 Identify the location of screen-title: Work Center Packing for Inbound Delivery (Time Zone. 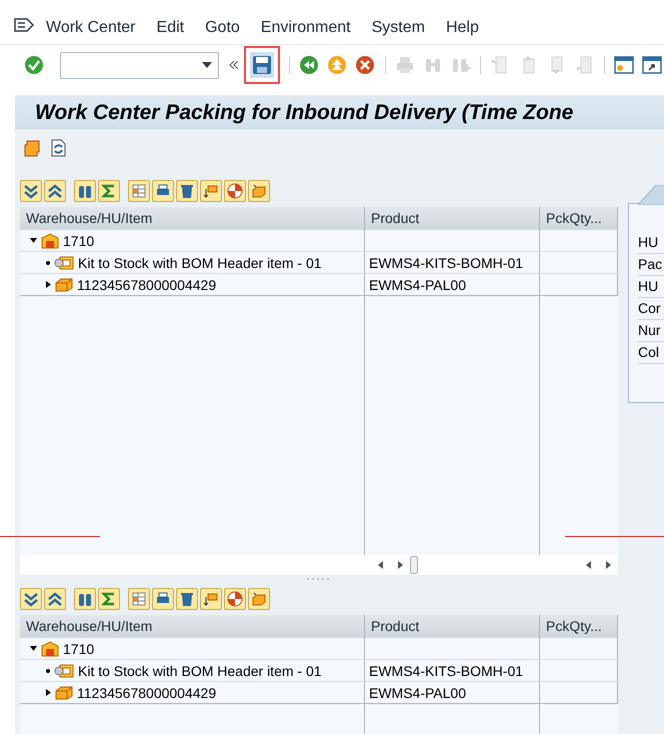
(304, 112).